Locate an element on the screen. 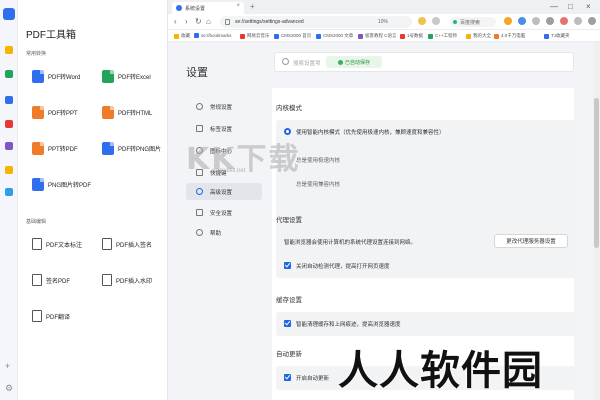 This screenshot has height=400, width=600. tools-icon is located at coordinates (9, 74).